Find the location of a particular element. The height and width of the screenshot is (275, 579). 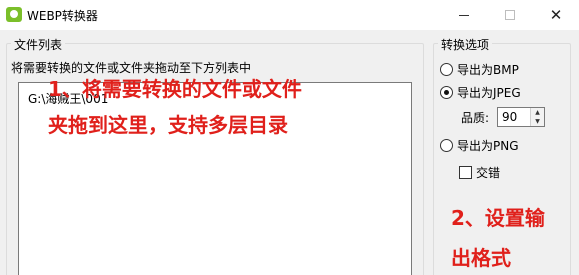

bmp-radio is located at coordinates (446, 69).